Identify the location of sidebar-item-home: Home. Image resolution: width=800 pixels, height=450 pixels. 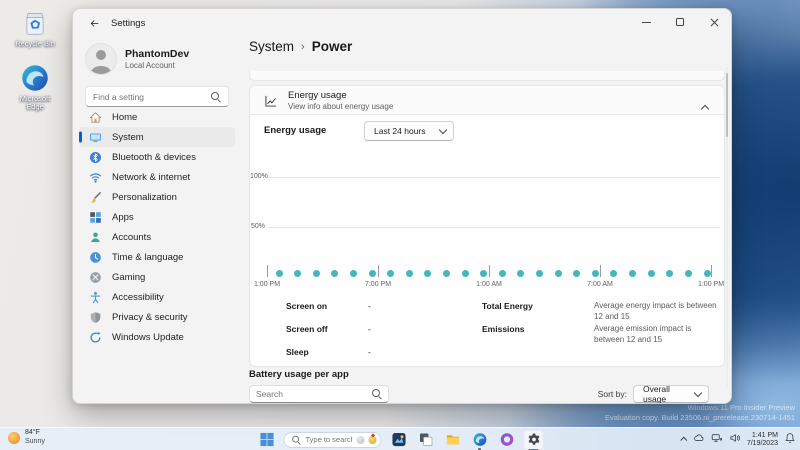
(157, 117).